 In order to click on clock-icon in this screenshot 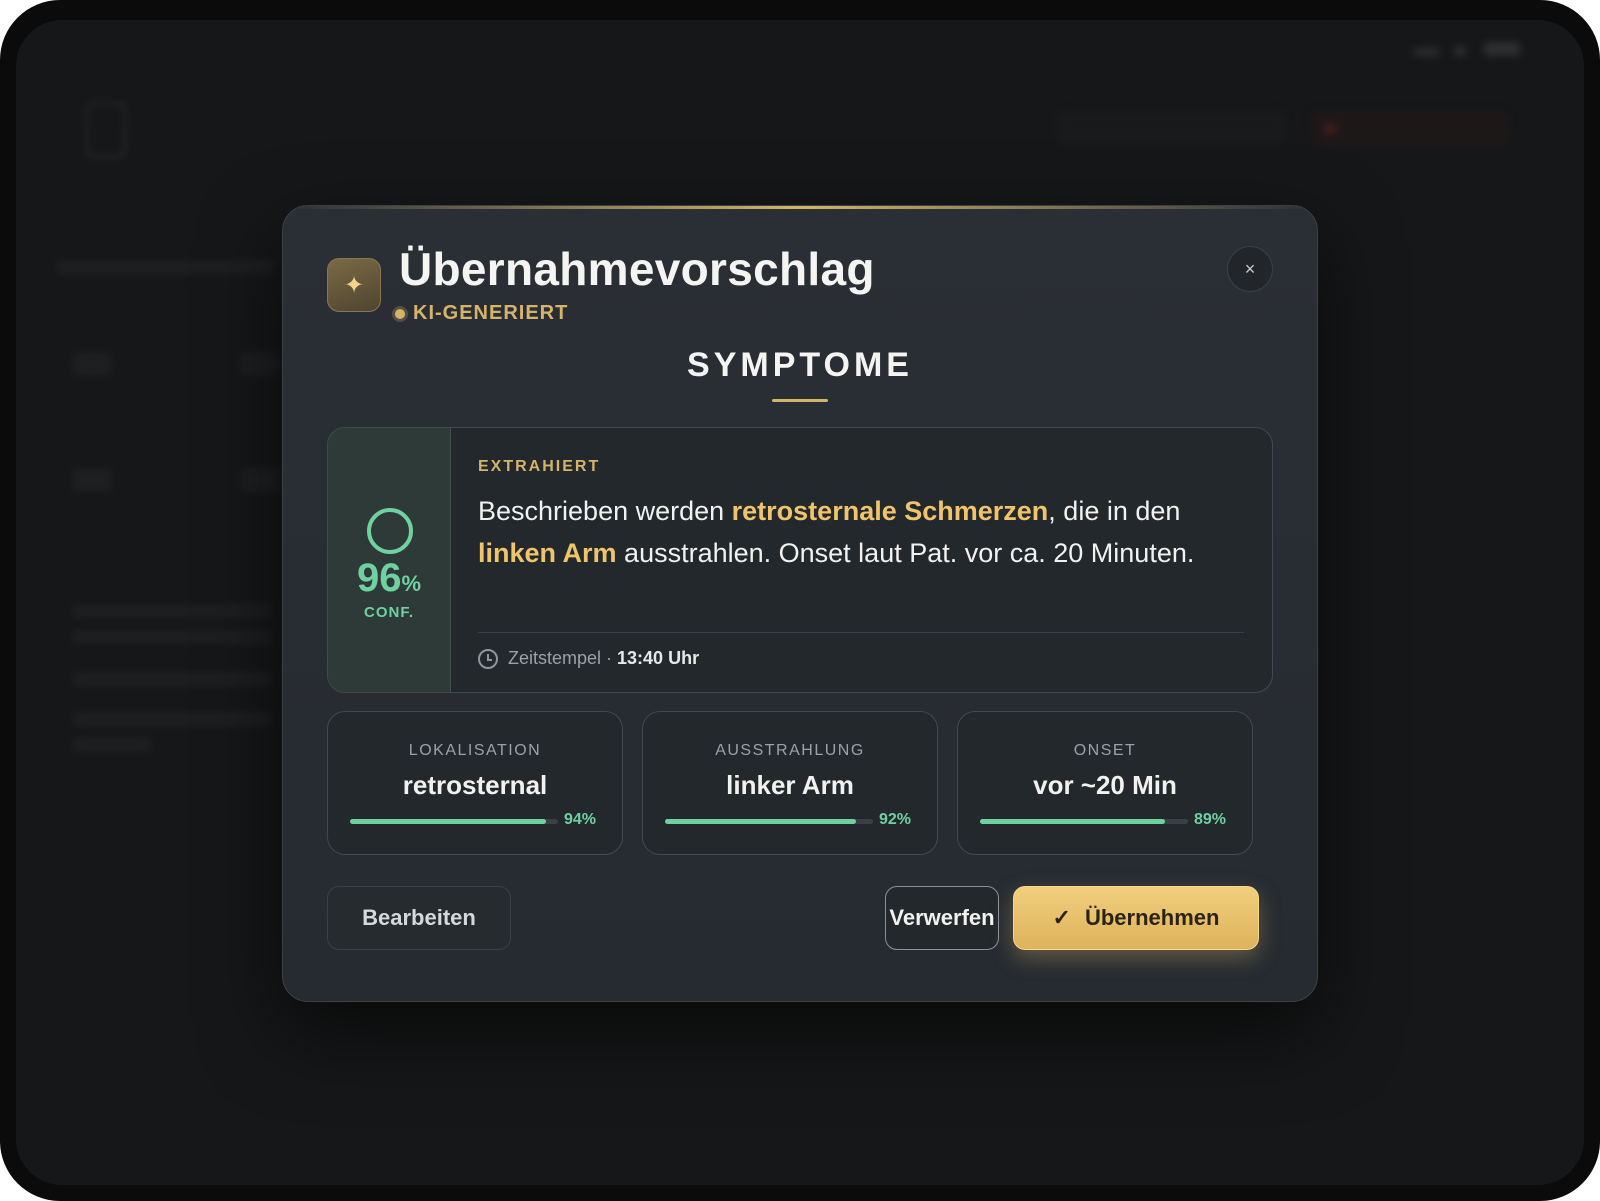, I will do `click(488, 658)`.